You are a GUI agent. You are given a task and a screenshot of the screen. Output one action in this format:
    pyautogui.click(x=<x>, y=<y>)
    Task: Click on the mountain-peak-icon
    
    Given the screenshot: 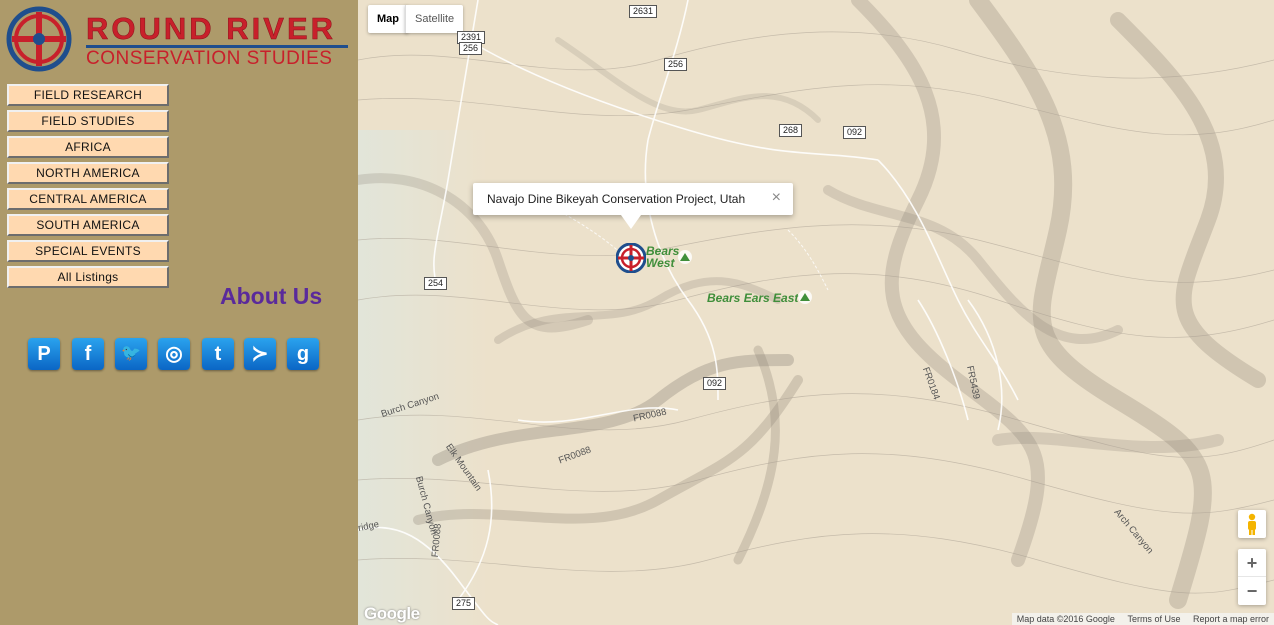 What is the action you would take?
    pyautogui.click(x=685, y=257)
    